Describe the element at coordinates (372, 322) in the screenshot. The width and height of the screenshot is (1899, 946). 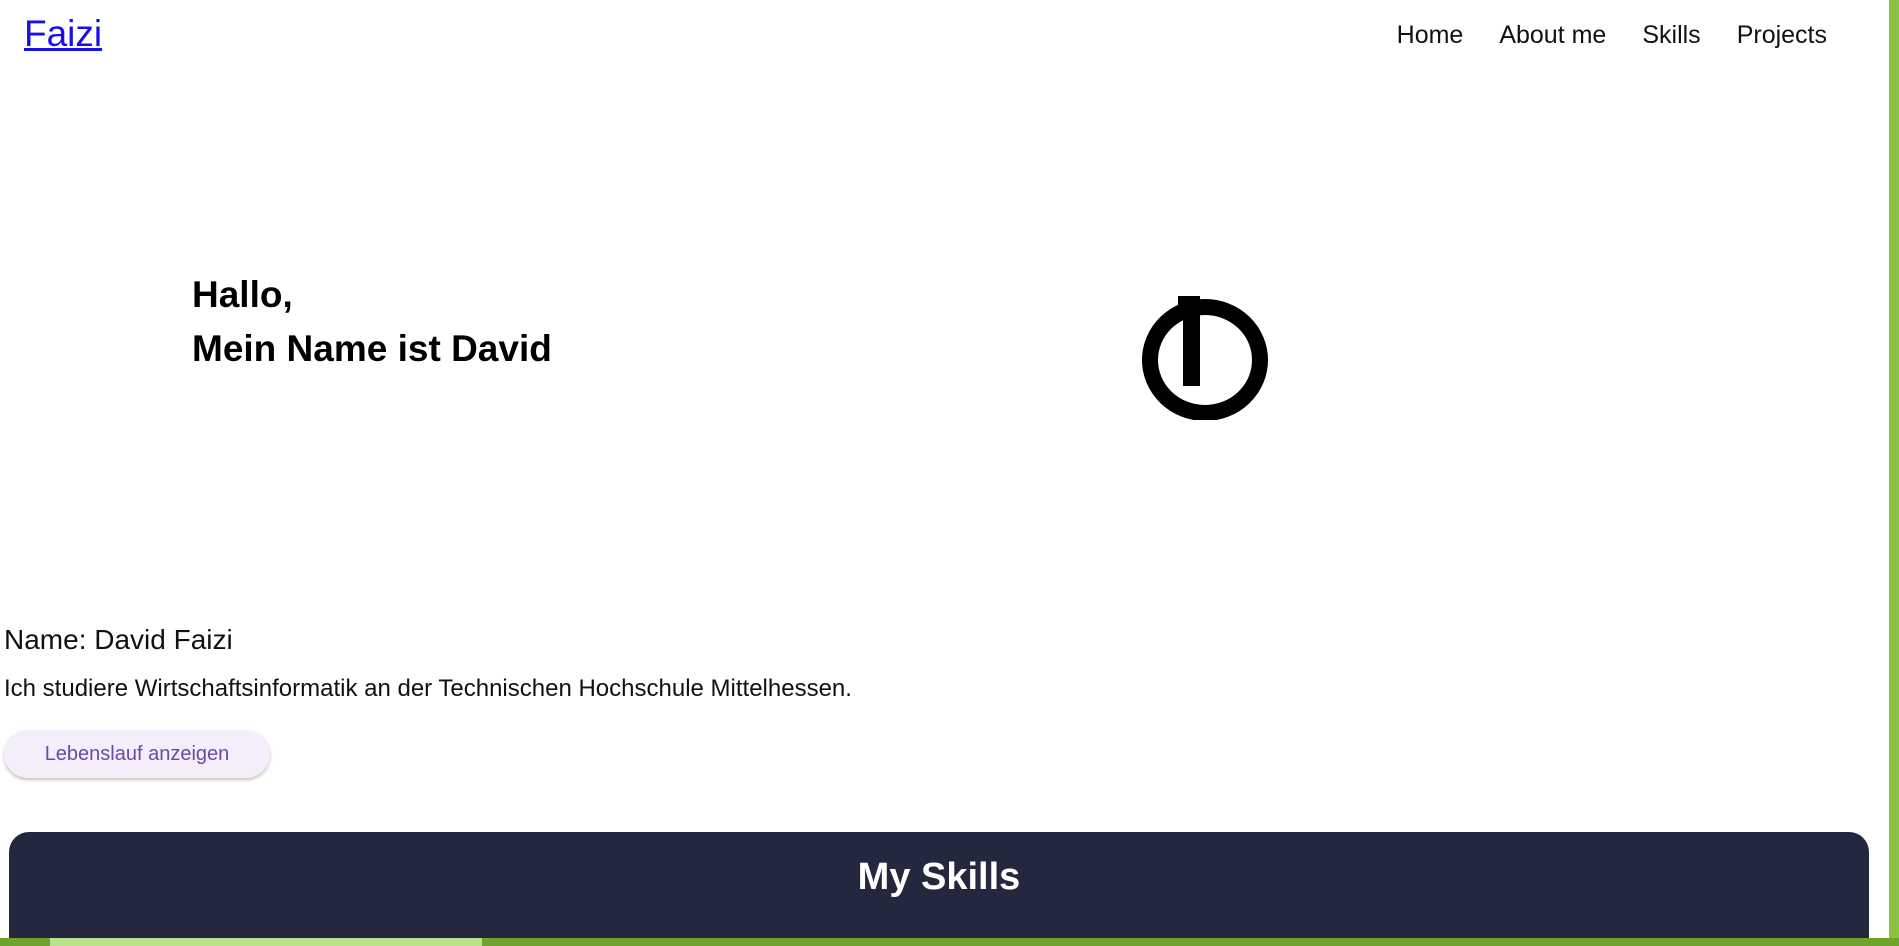
I see `hero-heading: Hallo, Mein Name ist David` at that location.